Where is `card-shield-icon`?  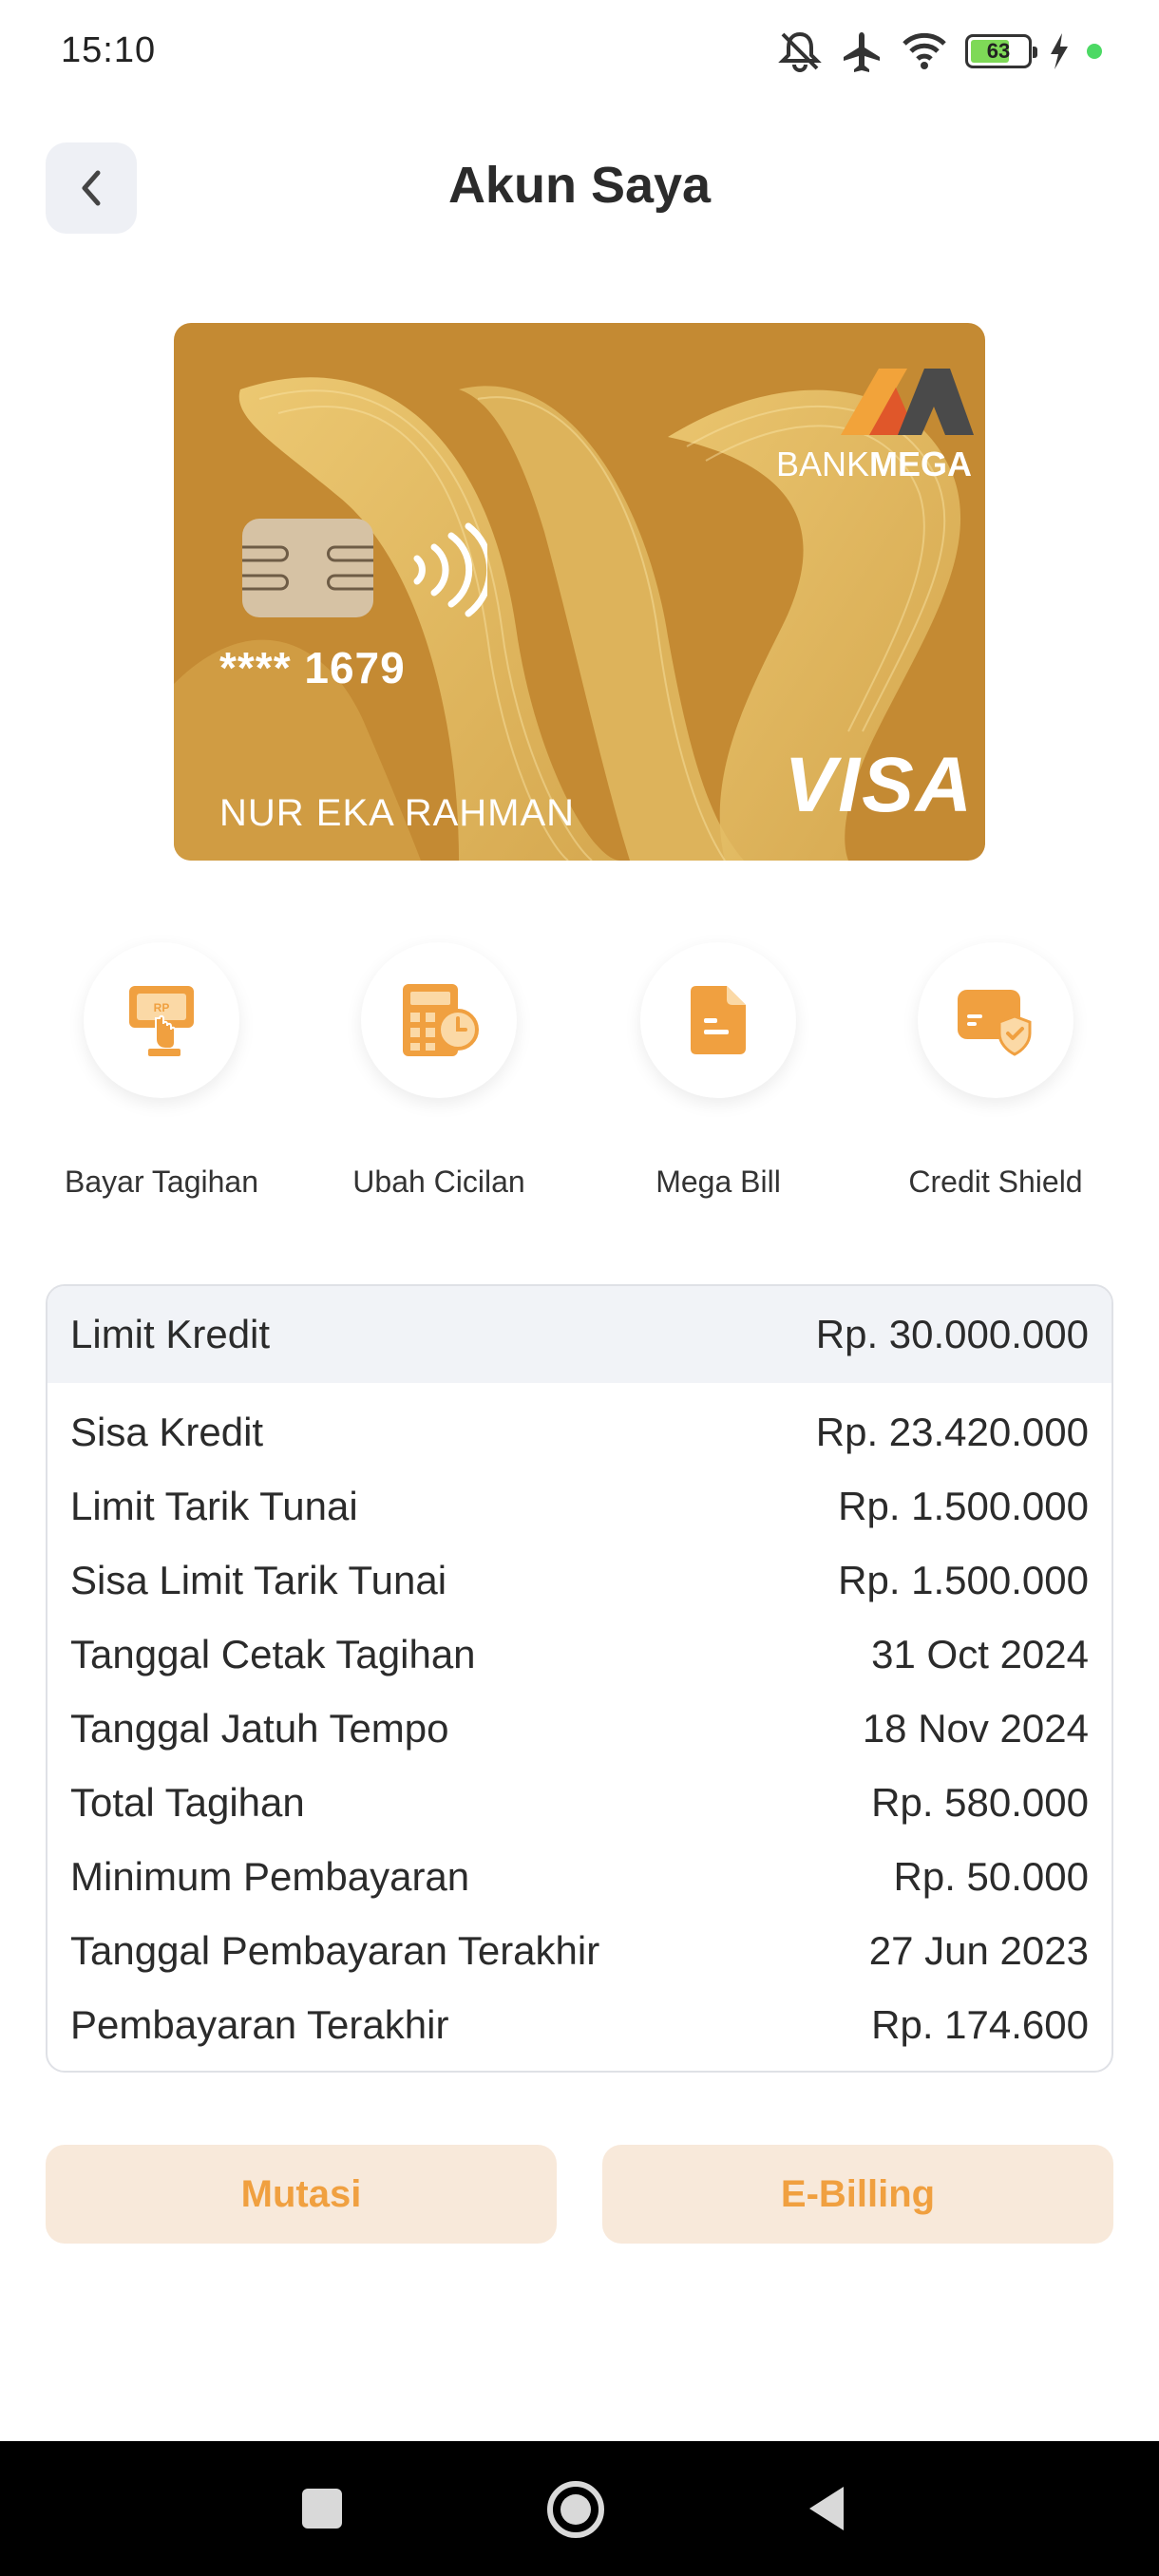
card-shield-icon is located at coordinates (995, 1023).